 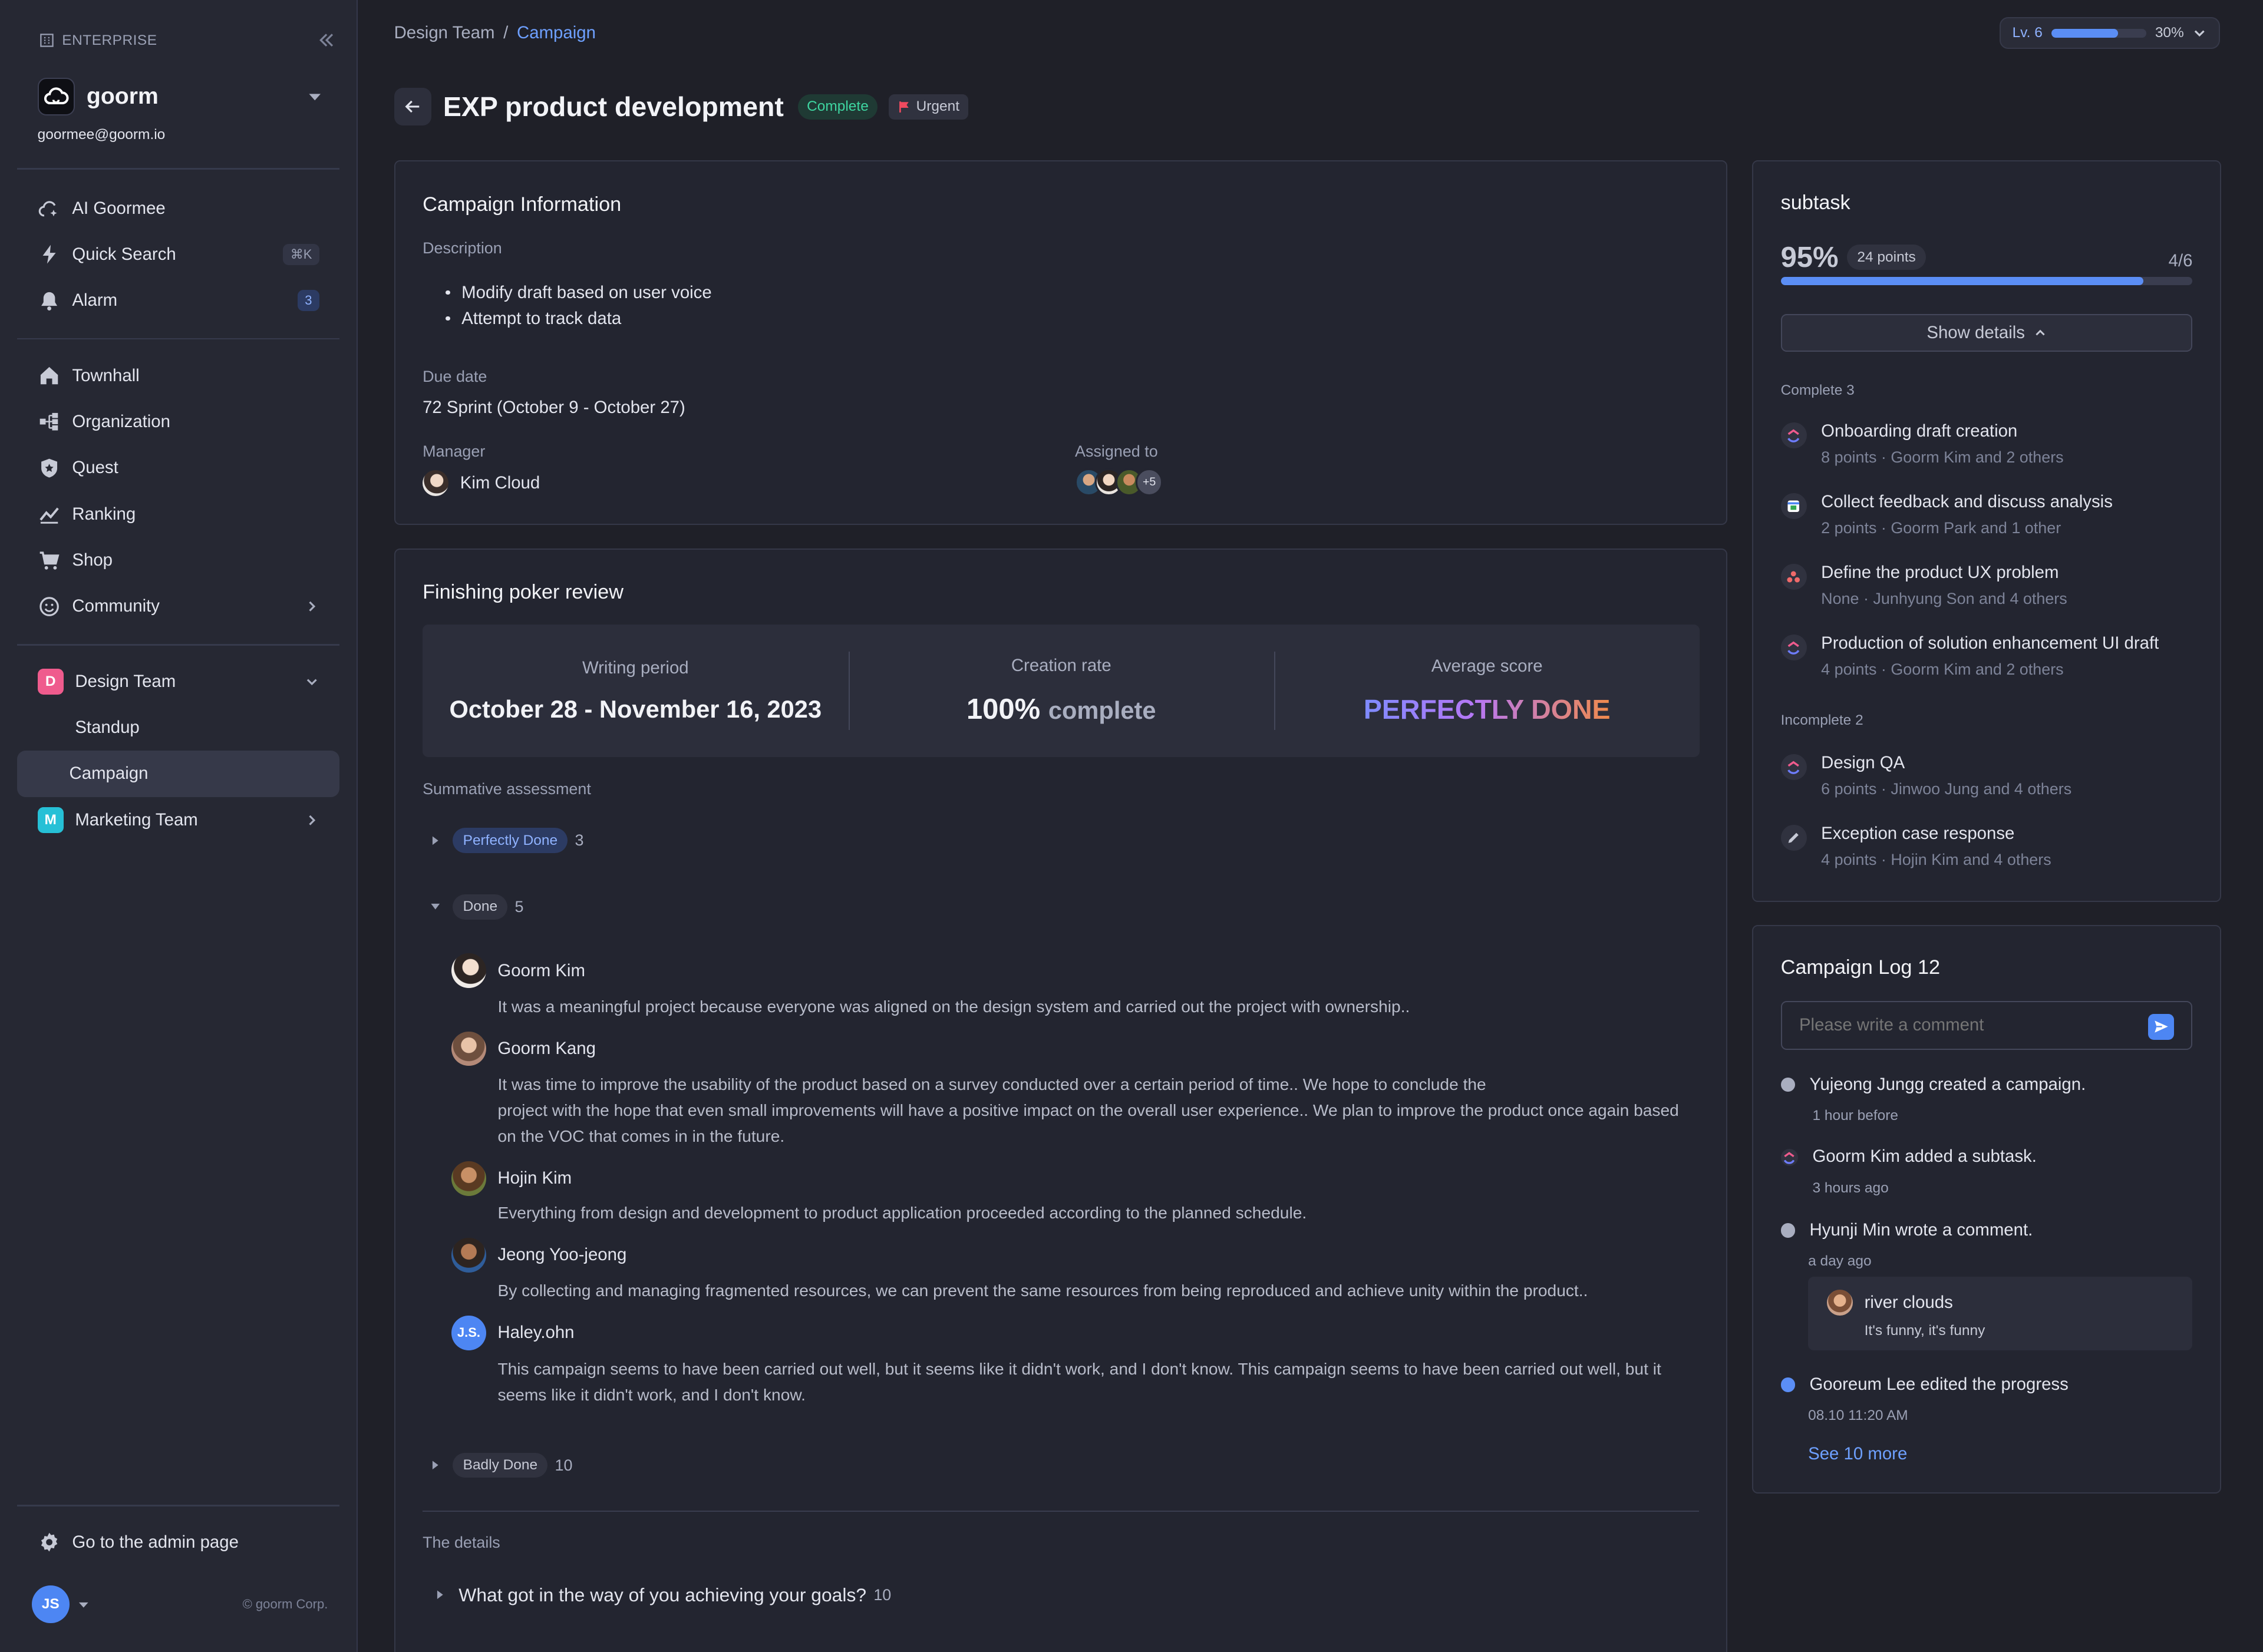 I want to click on lightning-icon, so click(x=49, y=254).